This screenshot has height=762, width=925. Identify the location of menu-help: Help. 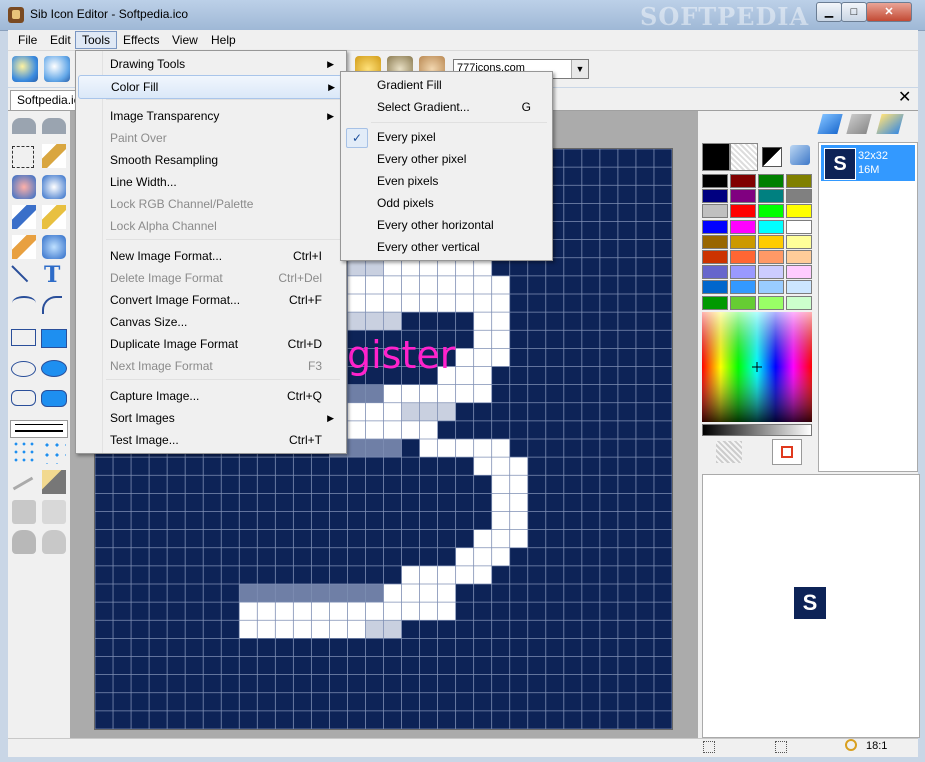
(223, 40).